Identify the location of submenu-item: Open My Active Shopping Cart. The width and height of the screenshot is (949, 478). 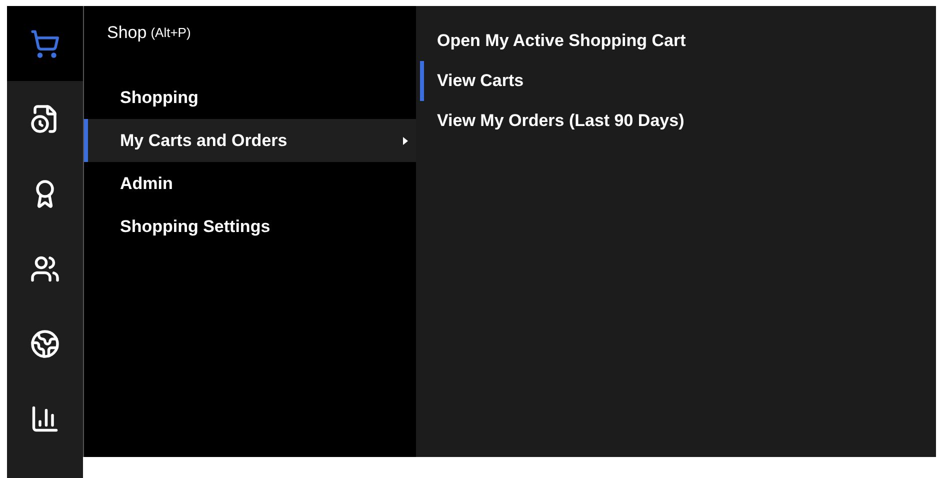
(678, 41).